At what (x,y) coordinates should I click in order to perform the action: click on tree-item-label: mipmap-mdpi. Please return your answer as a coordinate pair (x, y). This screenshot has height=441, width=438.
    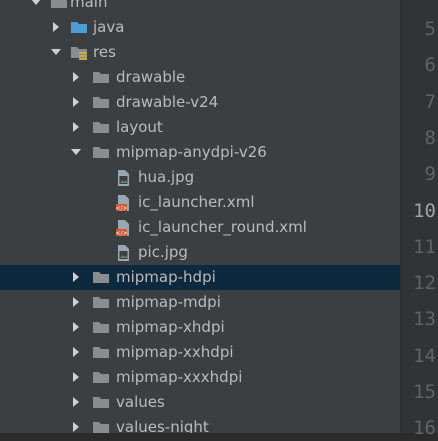
    Looking at the image, I should click on (168, 302).